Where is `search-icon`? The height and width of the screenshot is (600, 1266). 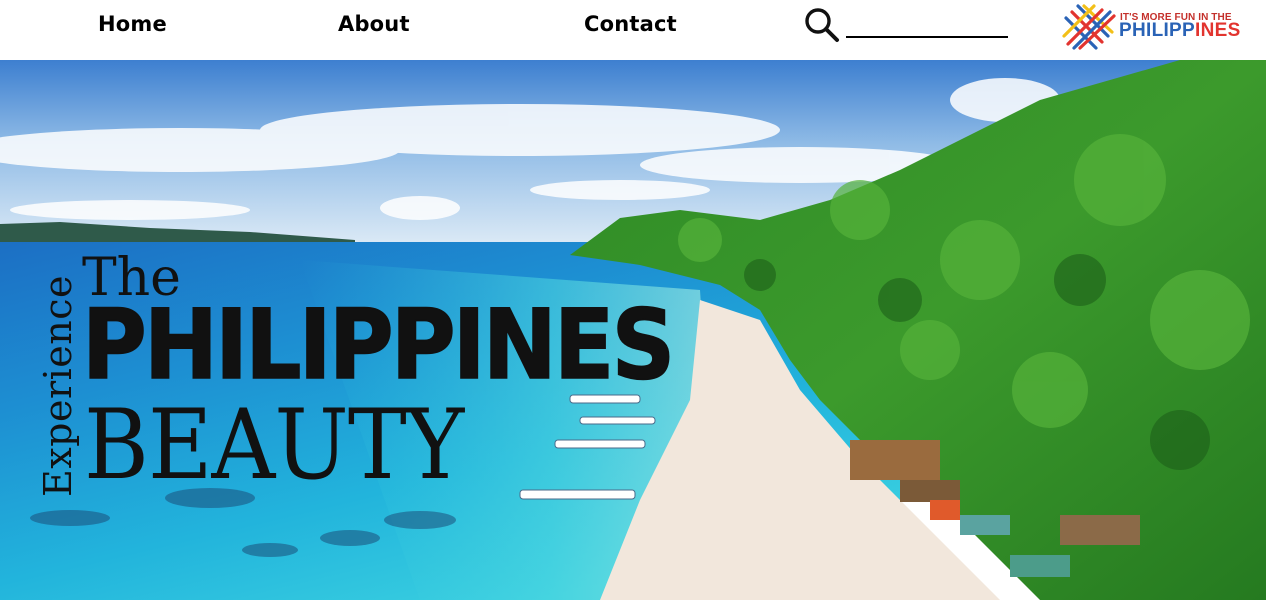
search-icon is located at coordinates (822, 25).